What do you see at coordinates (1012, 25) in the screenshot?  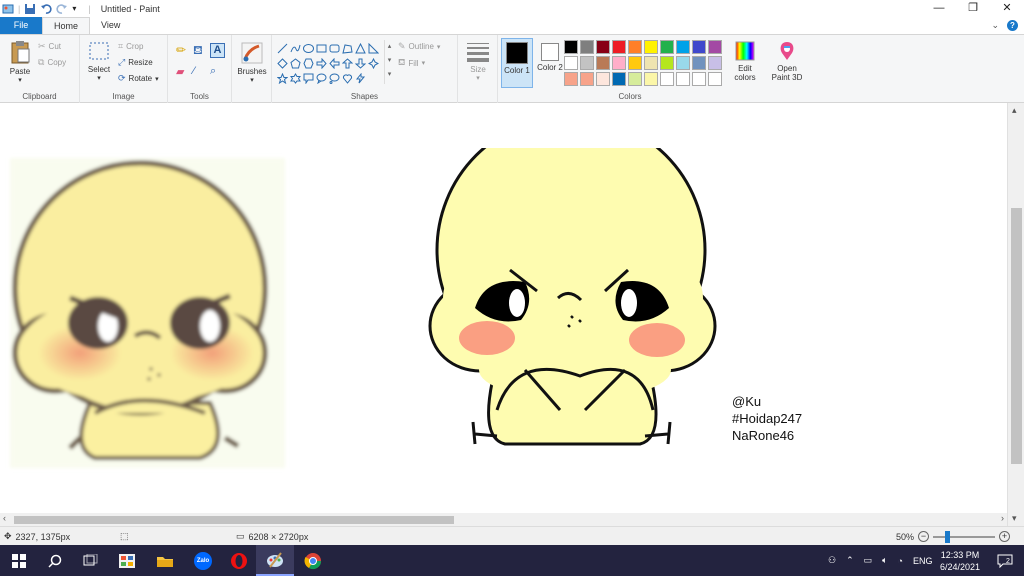 I see `help-icon: ?` at bounding box center [1012, 25].